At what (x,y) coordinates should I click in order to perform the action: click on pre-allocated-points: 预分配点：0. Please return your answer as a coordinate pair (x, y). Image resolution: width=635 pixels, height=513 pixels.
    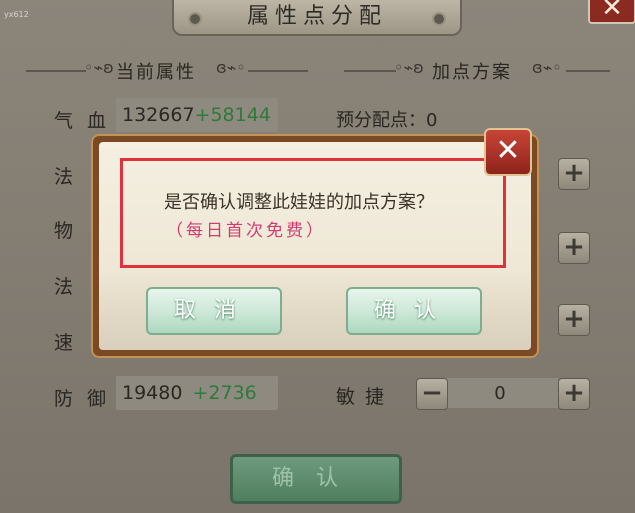
    Looking at the image, I should click on (387, 120).